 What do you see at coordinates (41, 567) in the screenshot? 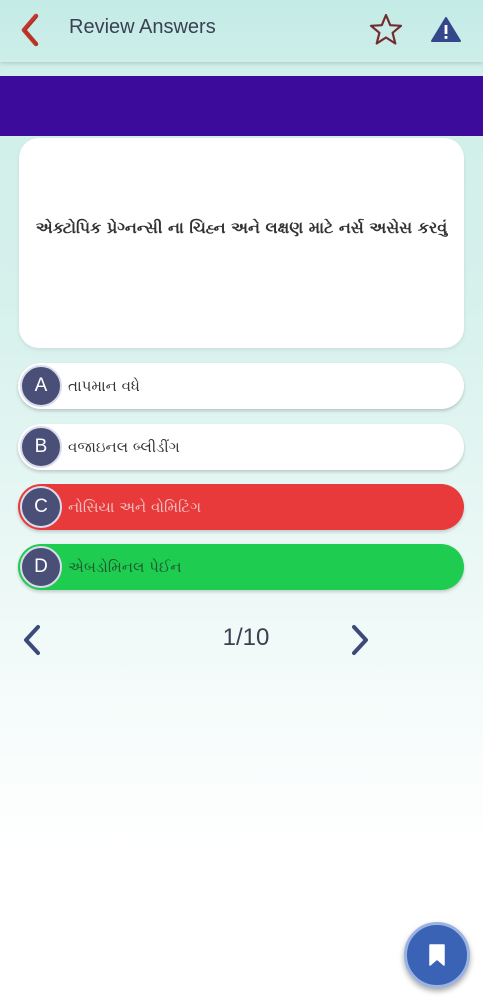
I see `option-letter: D` at bounding box center [41, 567].